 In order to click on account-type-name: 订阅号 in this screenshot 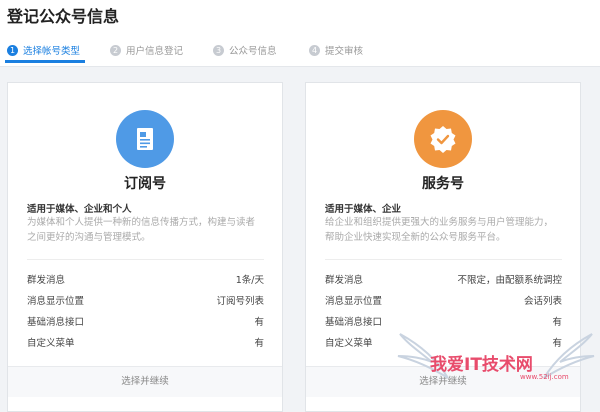, I will do `click(145, 184)`.